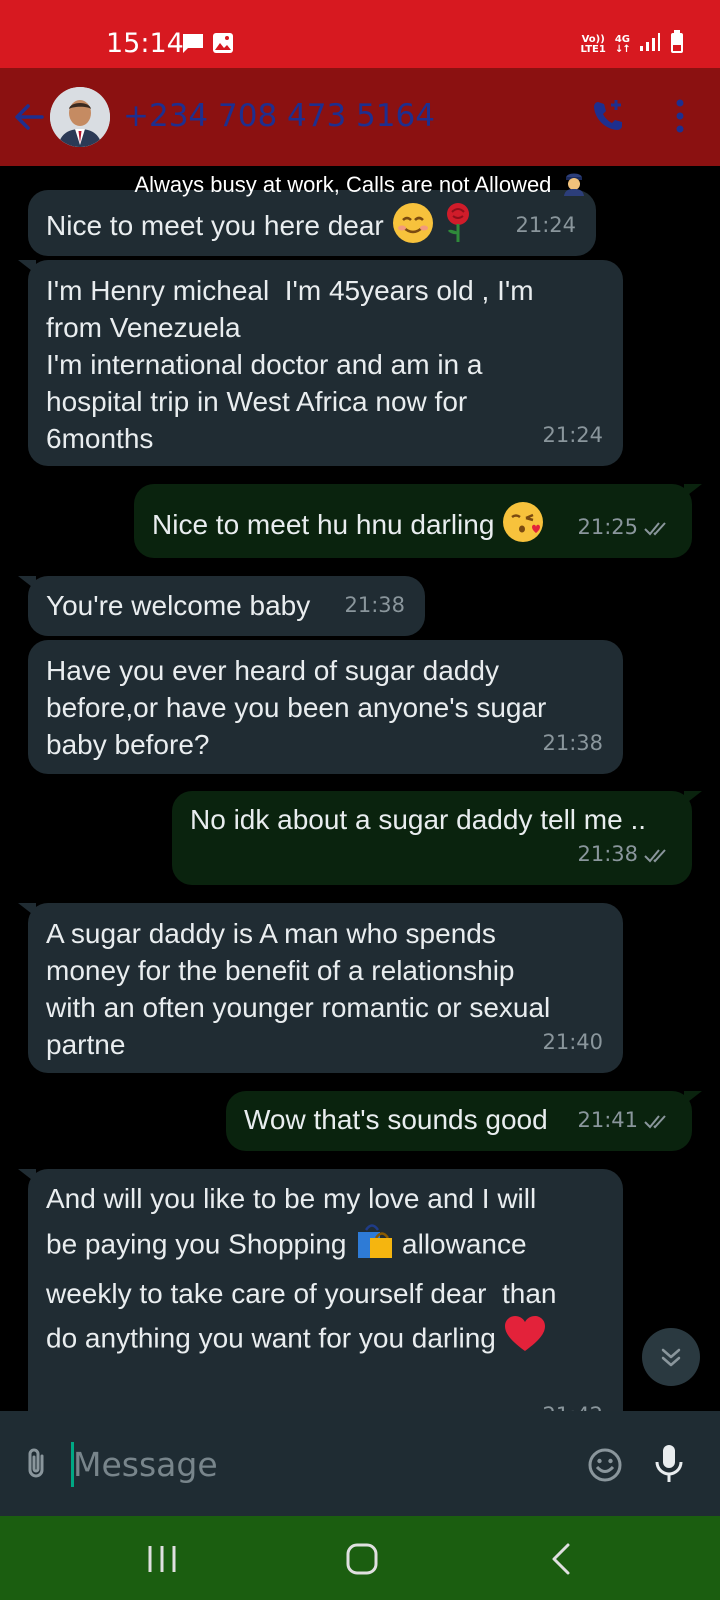  Describe the element at coordinates (145, 43) in the screenshot. I see `status-time: 15:14` at that location.